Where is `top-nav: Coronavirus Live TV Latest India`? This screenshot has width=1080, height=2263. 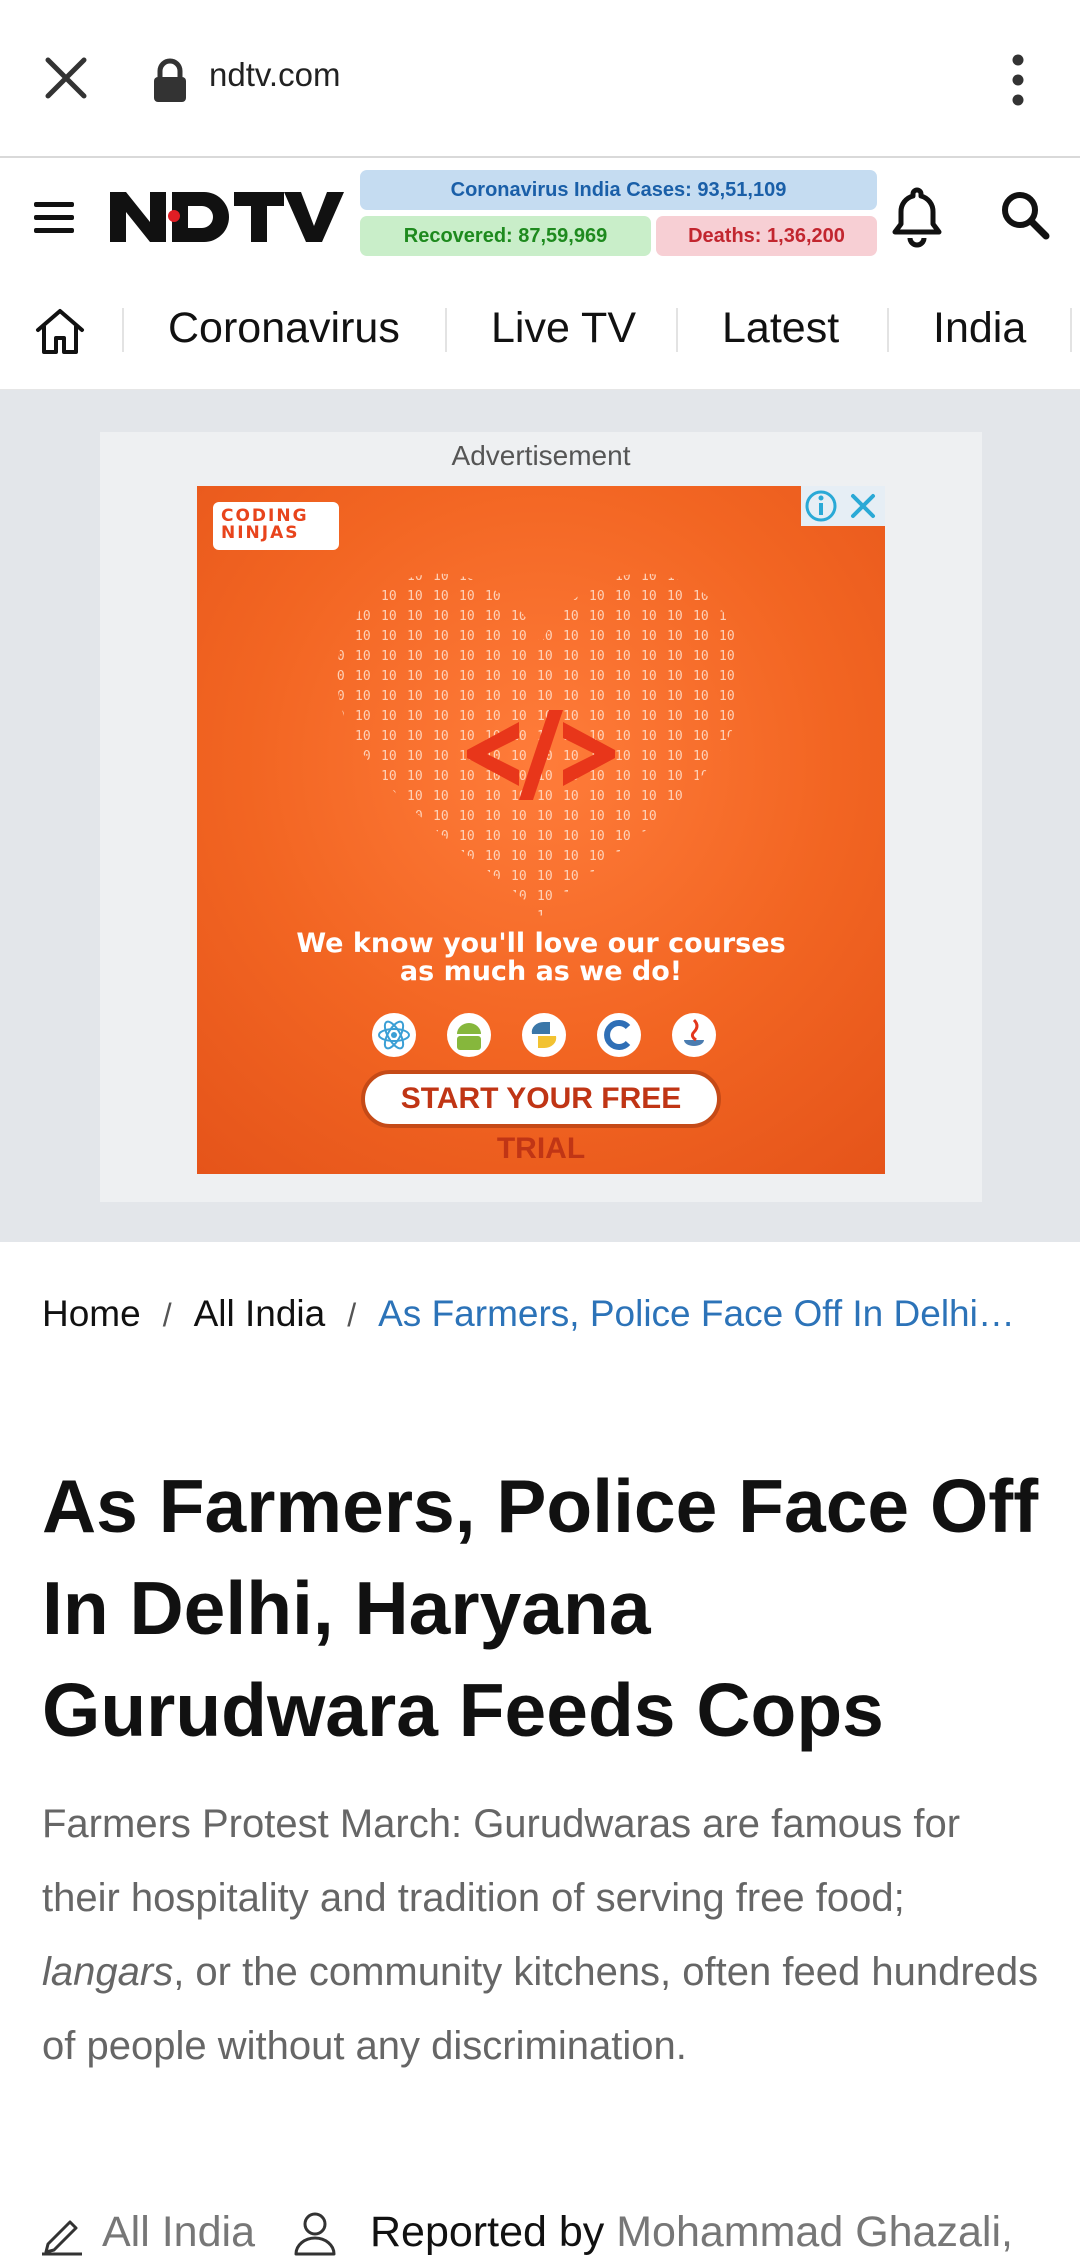 top-nav: Coronavirus Live TV Latest India is located at coordinates (540, 331).